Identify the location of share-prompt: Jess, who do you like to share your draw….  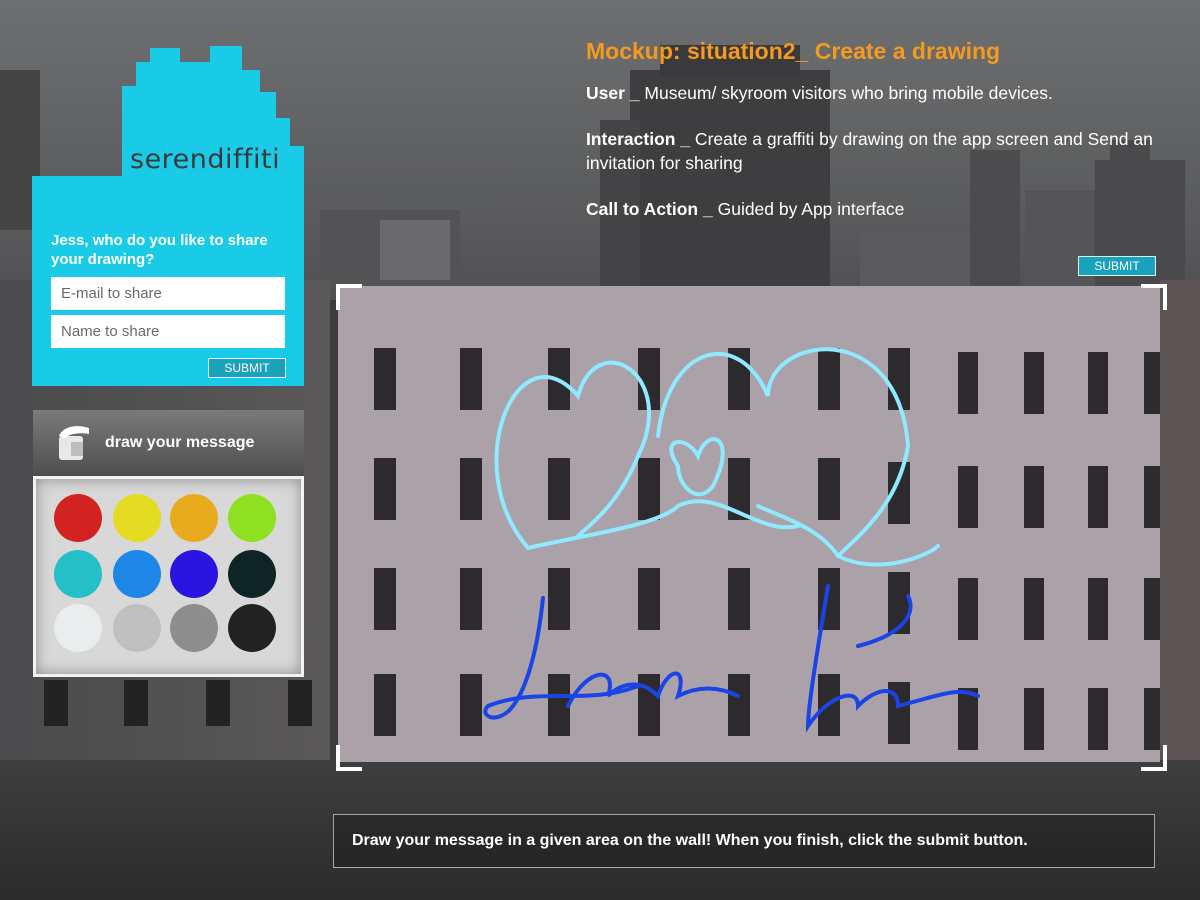
(159, 250).